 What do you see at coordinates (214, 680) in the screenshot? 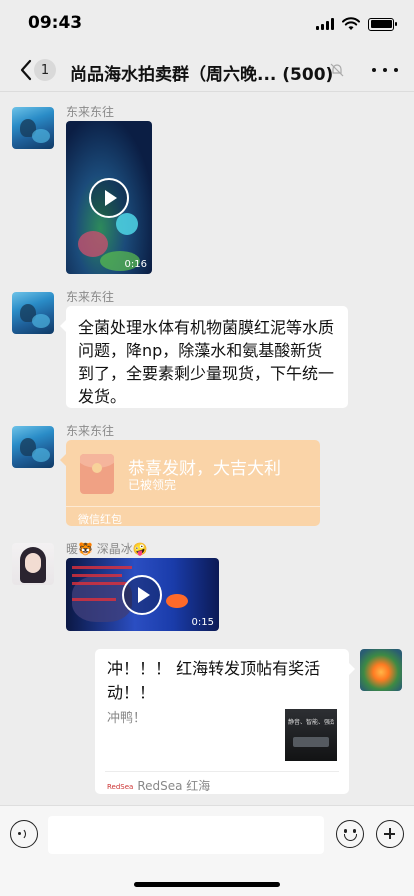
I see `share-card-title: 冲！！！ 红海转发顶帖有奖活动！！` at bounding box center [214, 680].